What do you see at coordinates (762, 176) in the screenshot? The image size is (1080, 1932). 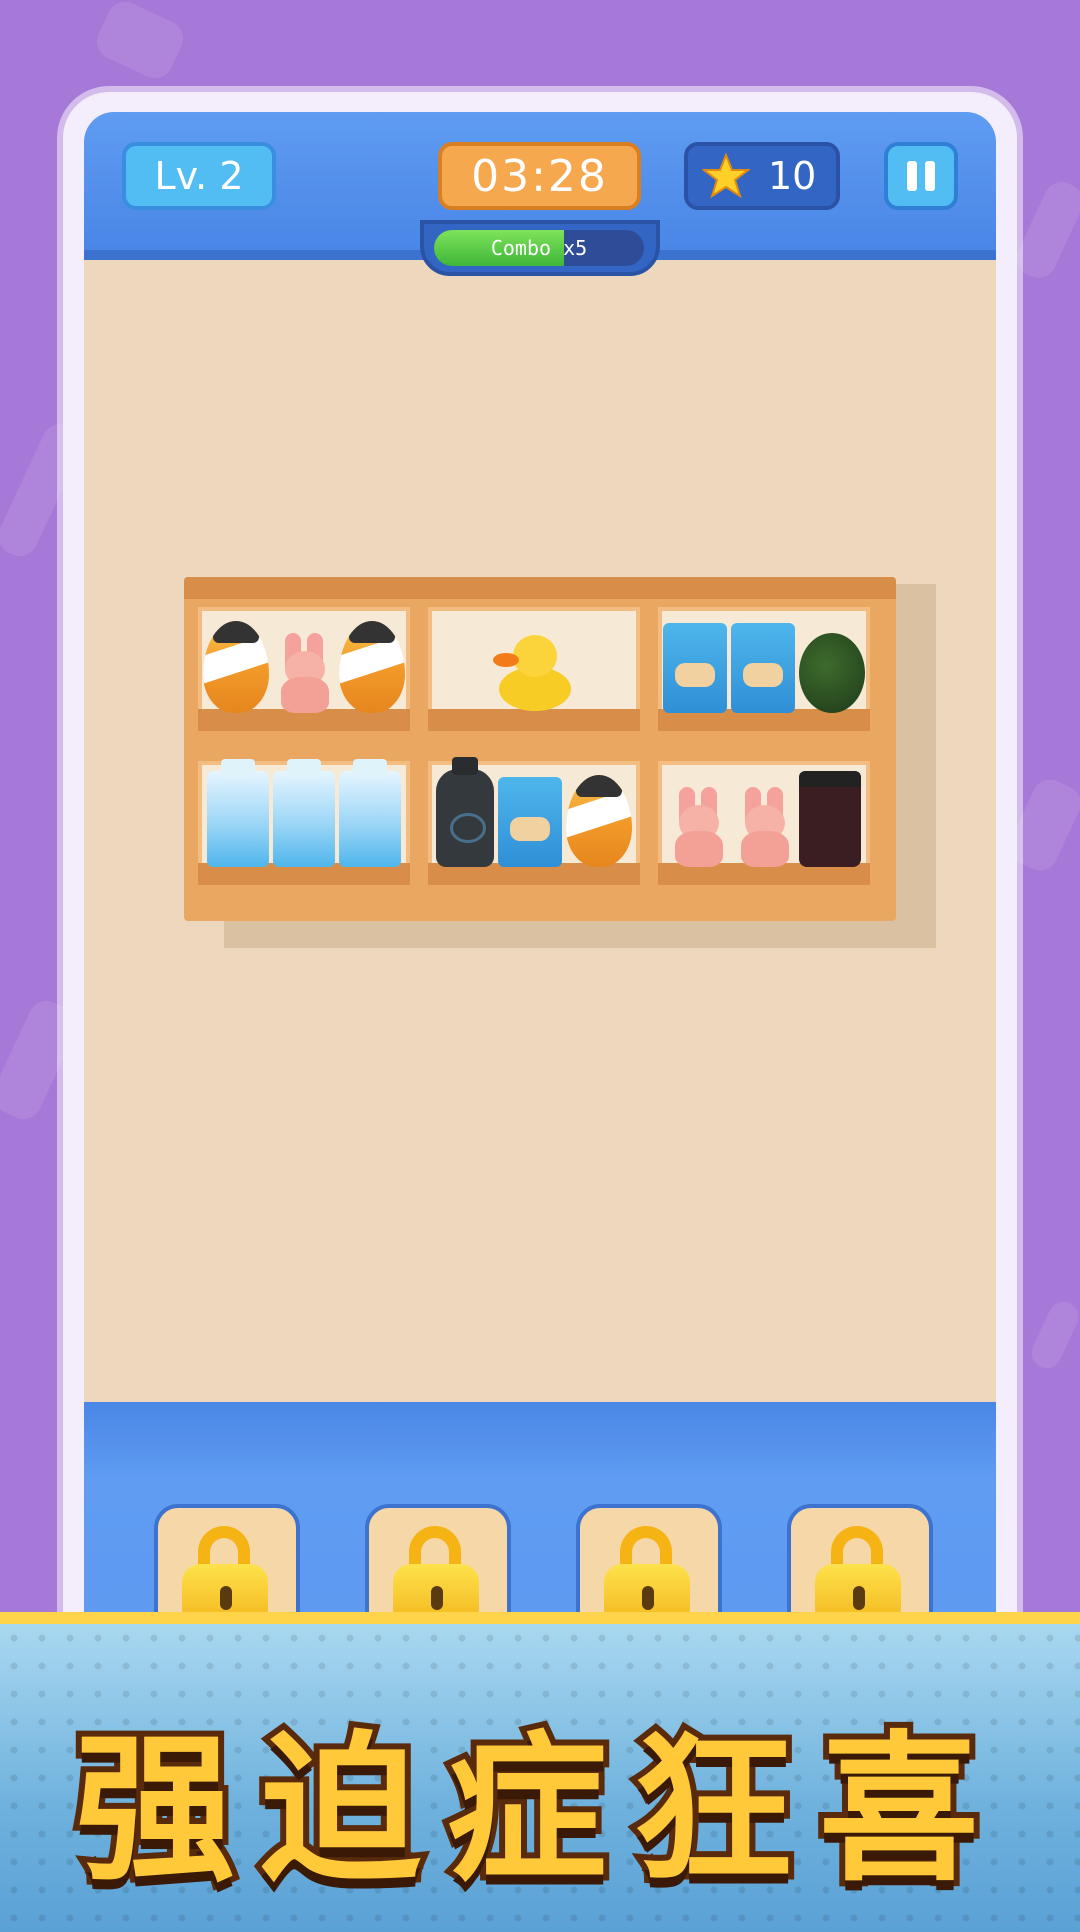 I see `star-counter: 10` at bounding box center [762, 176].